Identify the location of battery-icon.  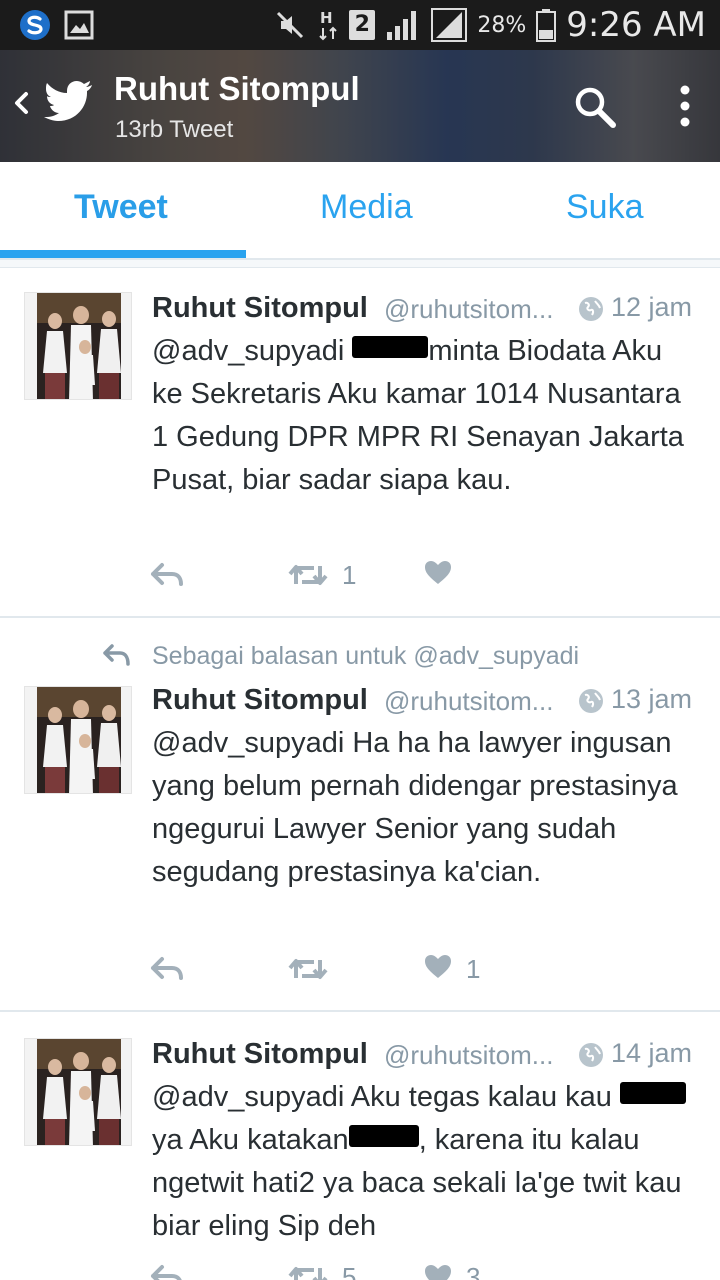
(546, 25).